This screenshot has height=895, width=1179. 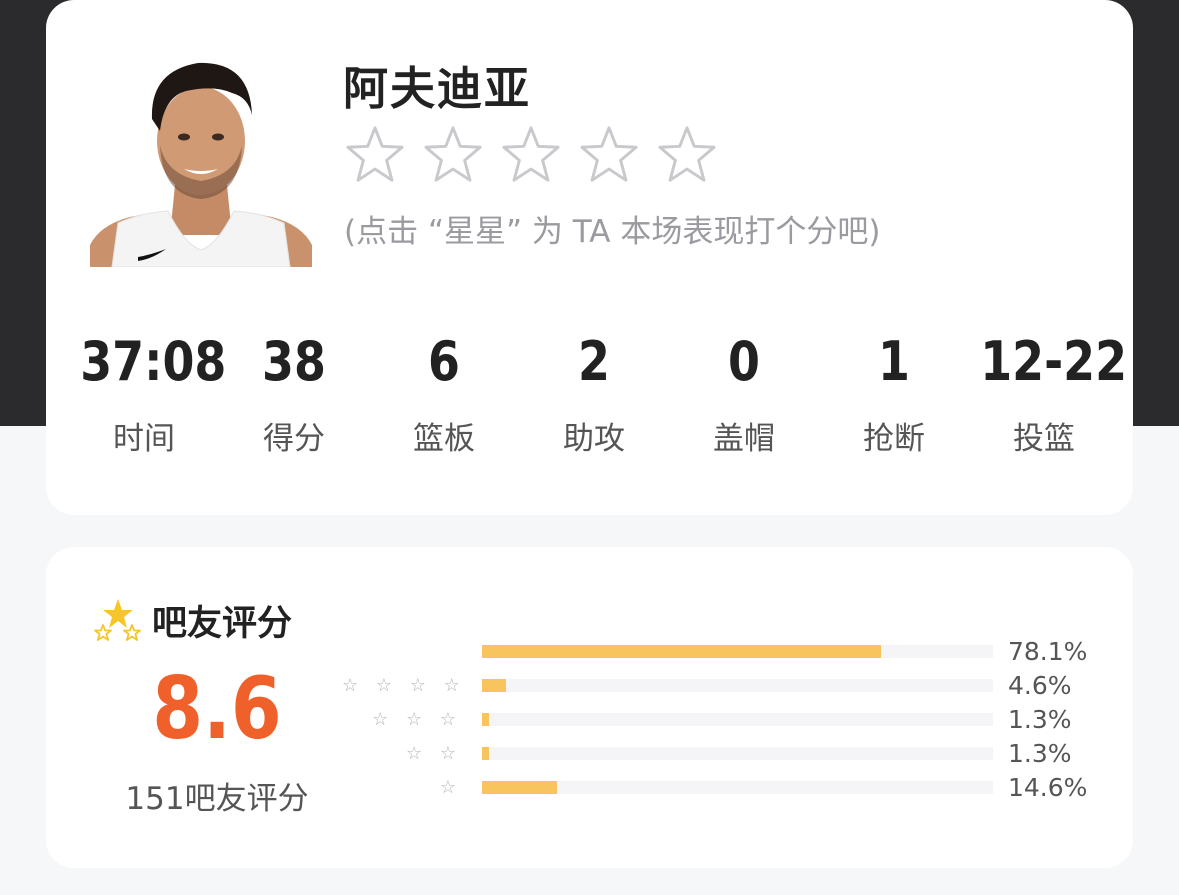 I want to click on distribution-row-2: ☆ ☆ 1.3%, so click(x=732, y=754).